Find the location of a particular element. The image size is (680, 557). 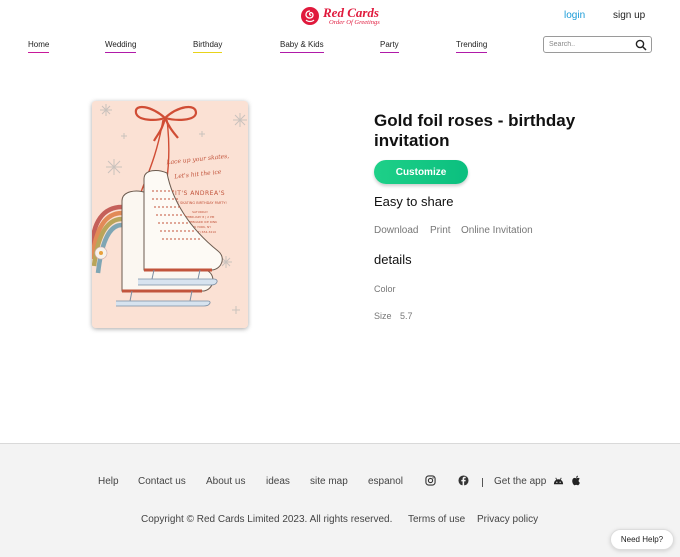

customize-button: Customize is located at coordinates (421, 172).